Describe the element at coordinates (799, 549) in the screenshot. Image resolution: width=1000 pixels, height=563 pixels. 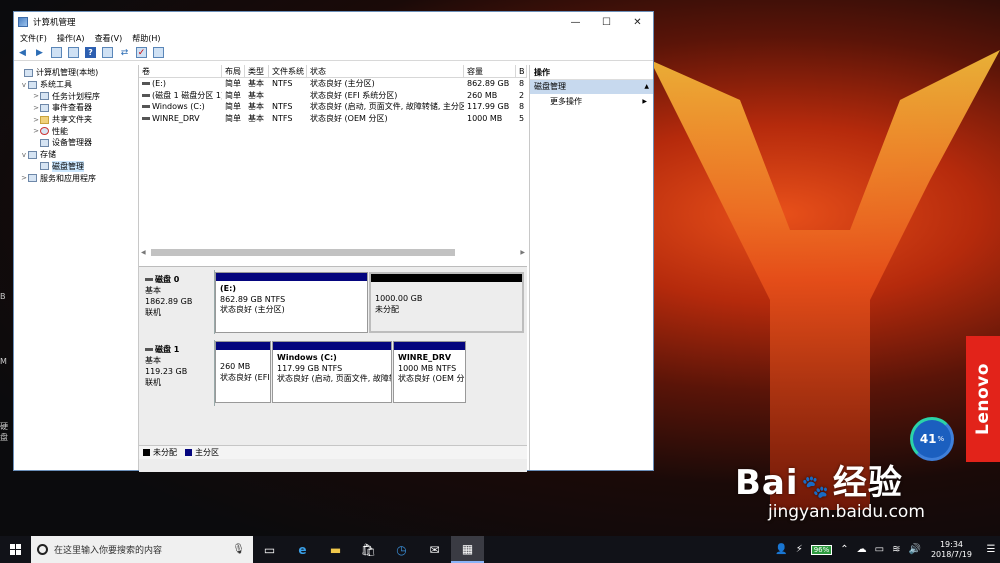
I see `power-icon: ⚡` at that location.